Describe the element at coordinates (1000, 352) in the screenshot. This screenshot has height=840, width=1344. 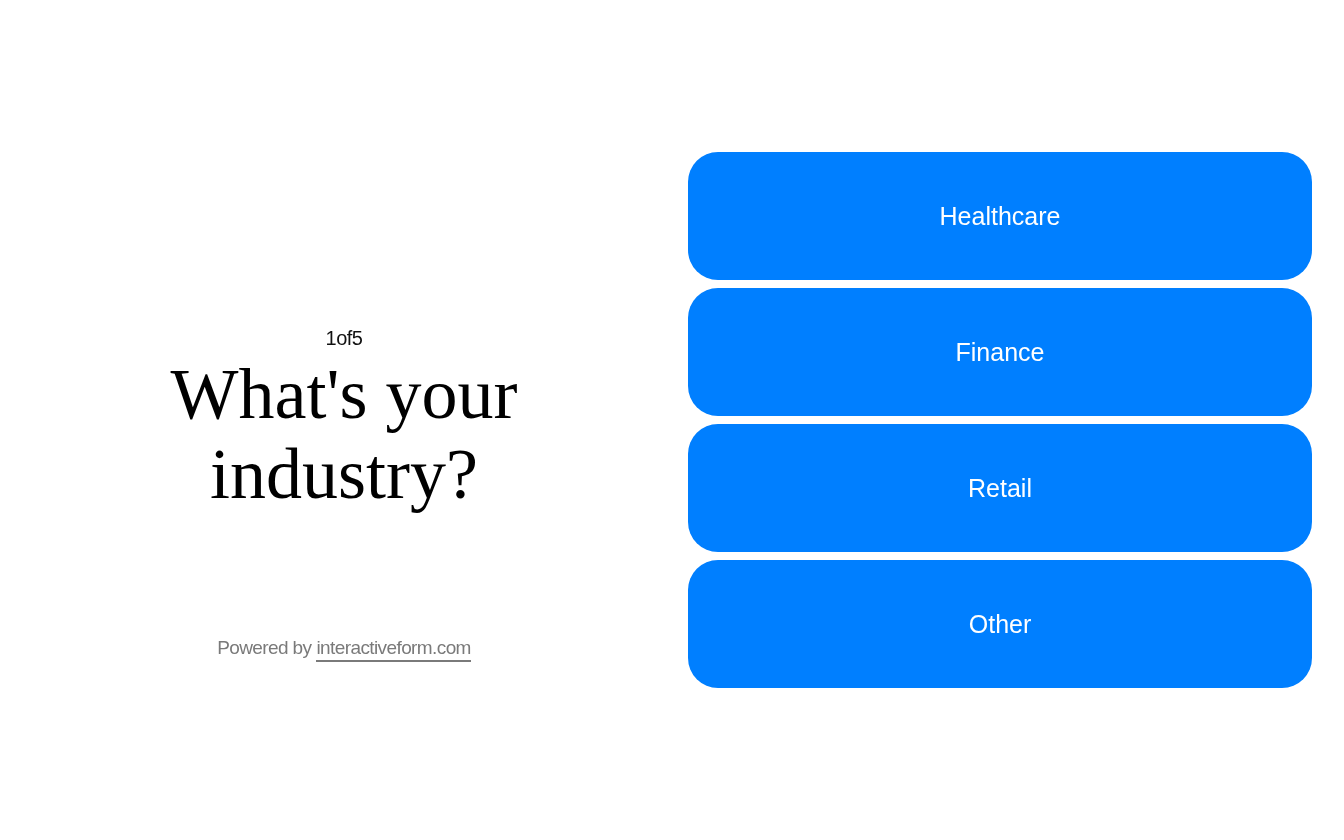
I see `option-button: Finance` at that location.